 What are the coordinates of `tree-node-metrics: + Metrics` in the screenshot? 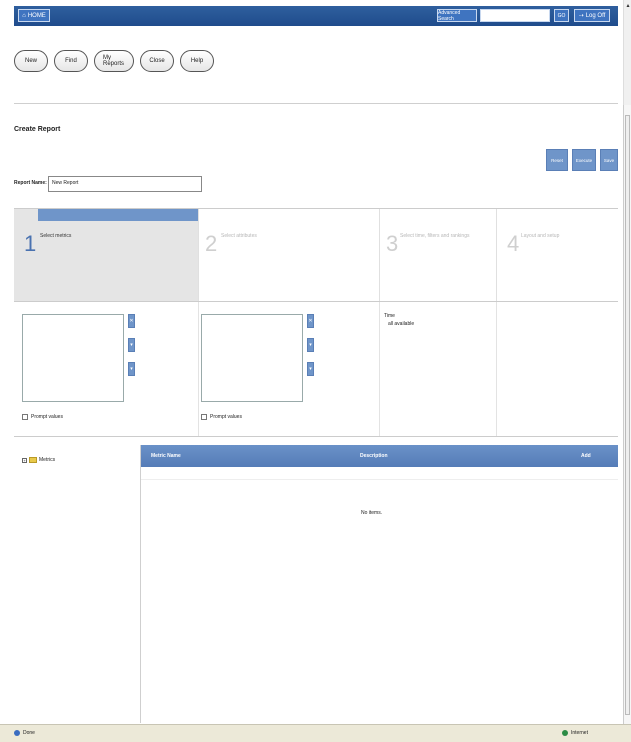 It's located at (38, 460).